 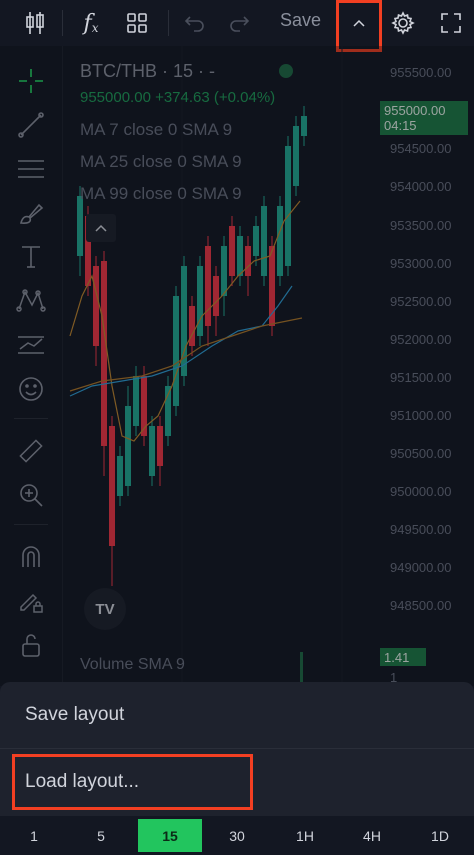 I want to click on top-toolbar: fx Save, so click(x=237, y=26).